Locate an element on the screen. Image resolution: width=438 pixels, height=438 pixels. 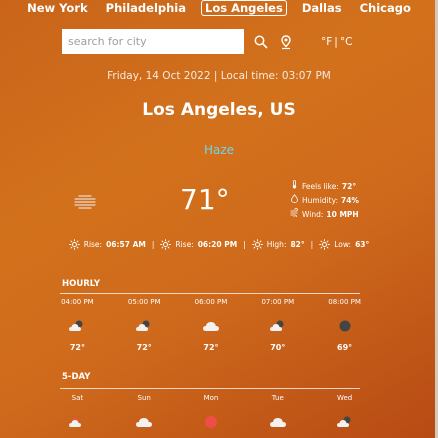
hourly-time: 04:00 PM is located at coordinates (77, 302).